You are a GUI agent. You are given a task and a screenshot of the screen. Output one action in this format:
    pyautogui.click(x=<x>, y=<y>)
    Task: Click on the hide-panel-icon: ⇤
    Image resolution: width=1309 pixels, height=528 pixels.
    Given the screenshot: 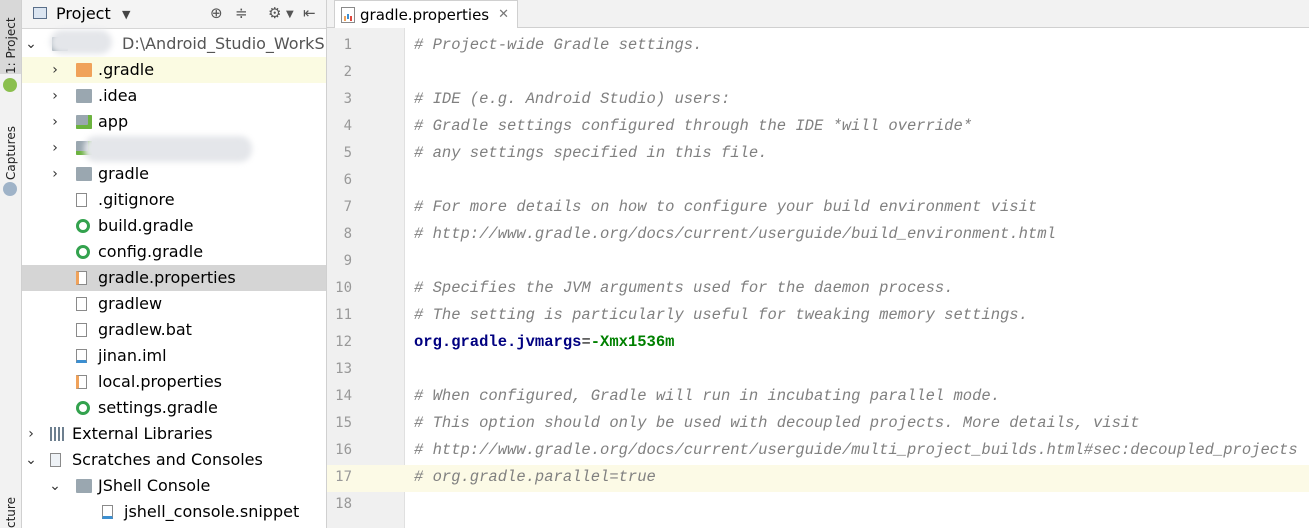 What is the action you would take?
    pyautogui.click(x=309, y=13)
    